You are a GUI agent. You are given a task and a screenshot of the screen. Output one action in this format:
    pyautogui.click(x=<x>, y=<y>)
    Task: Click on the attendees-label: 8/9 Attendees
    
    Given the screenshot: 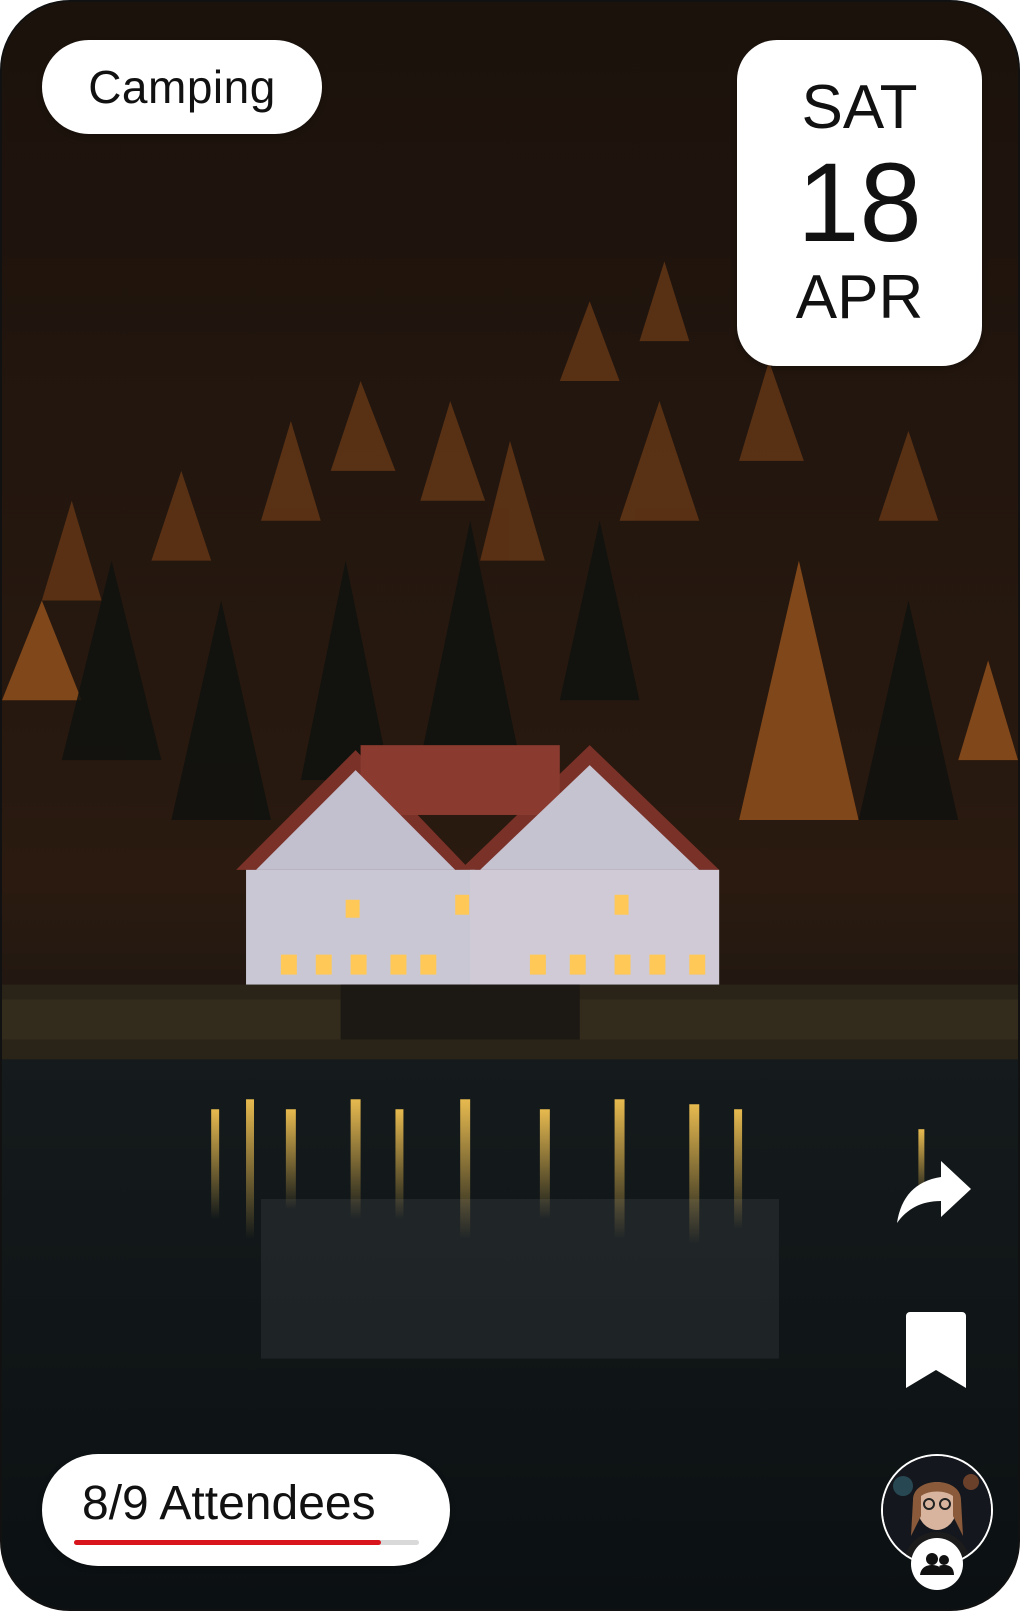 What is the action you would take?
    pyautogui.click(x=229, y=1503)
    